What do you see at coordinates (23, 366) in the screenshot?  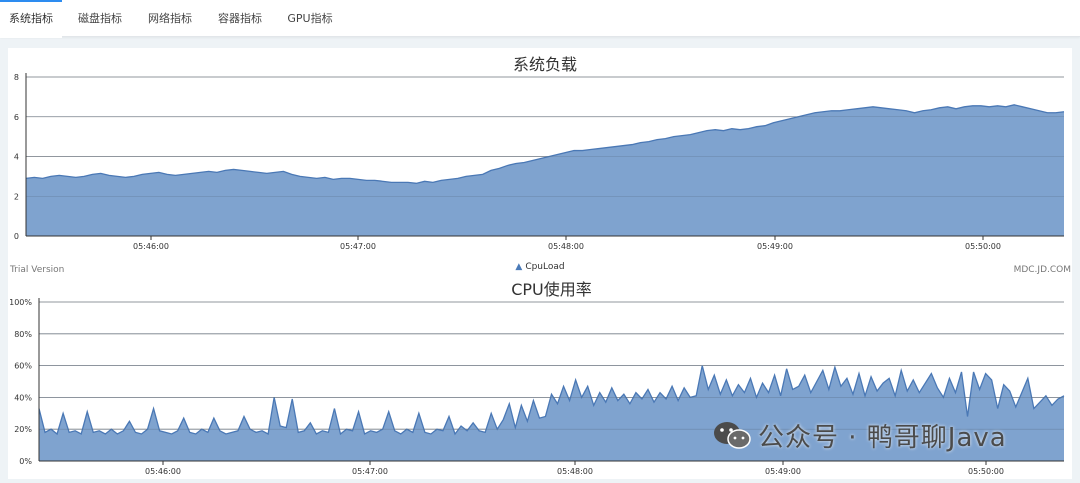 I see `y-tick-label: 60%` at bounding box center [23, 366].